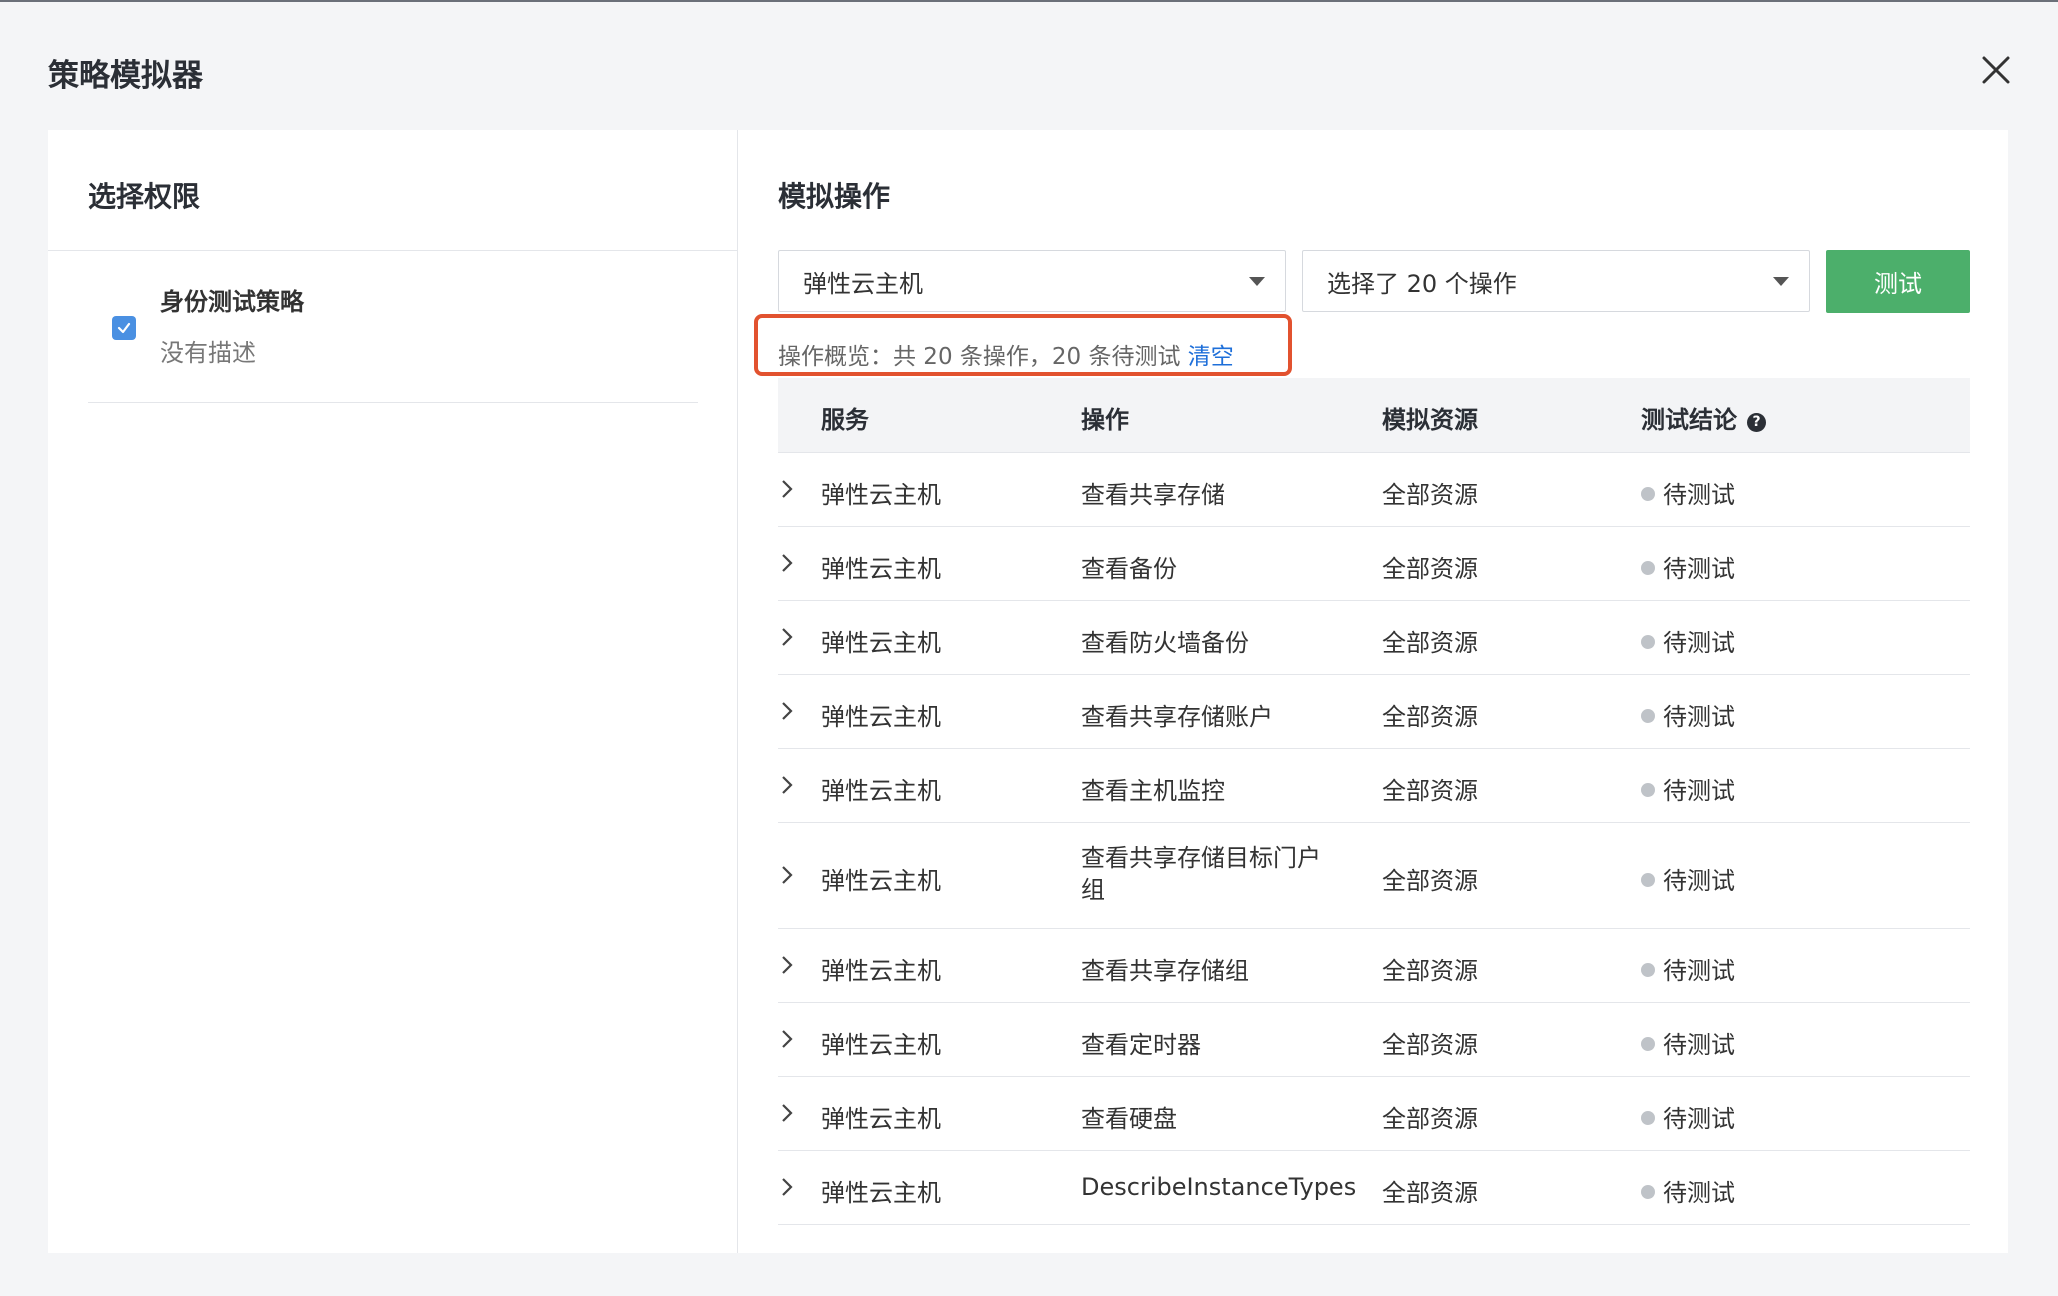 This screenshot has width=2058, height=1296. What do you see at coordinates (1422, 283) in the screenshot?
I see `action-select-value: 选择了 20 个操作` at bounding box center [1422, 283].